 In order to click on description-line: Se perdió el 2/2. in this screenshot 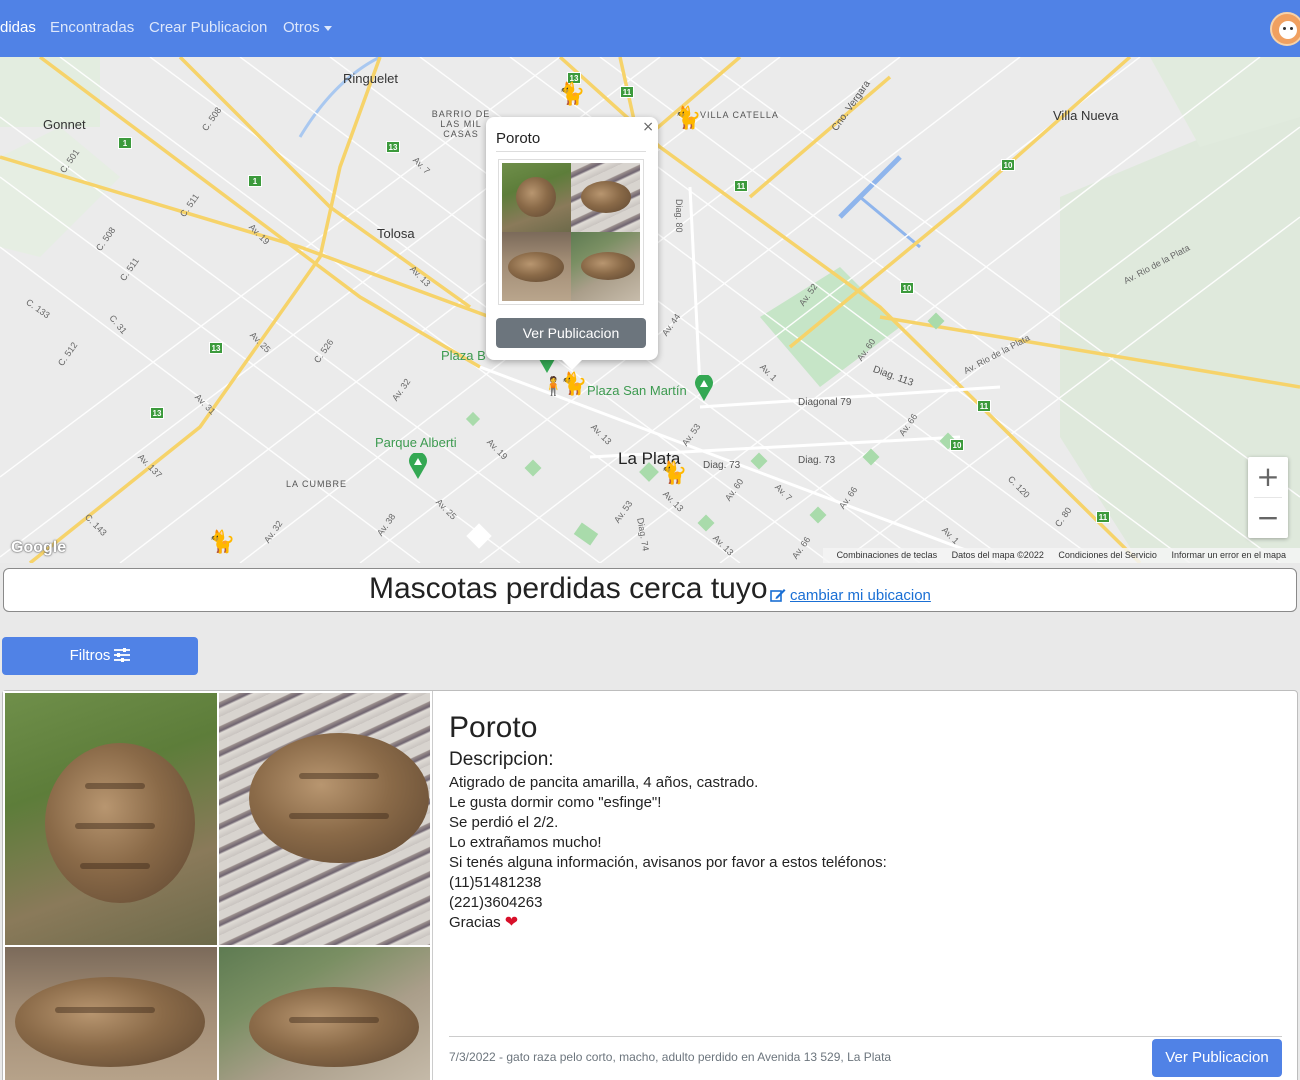, I will do `click(504, 822)`.